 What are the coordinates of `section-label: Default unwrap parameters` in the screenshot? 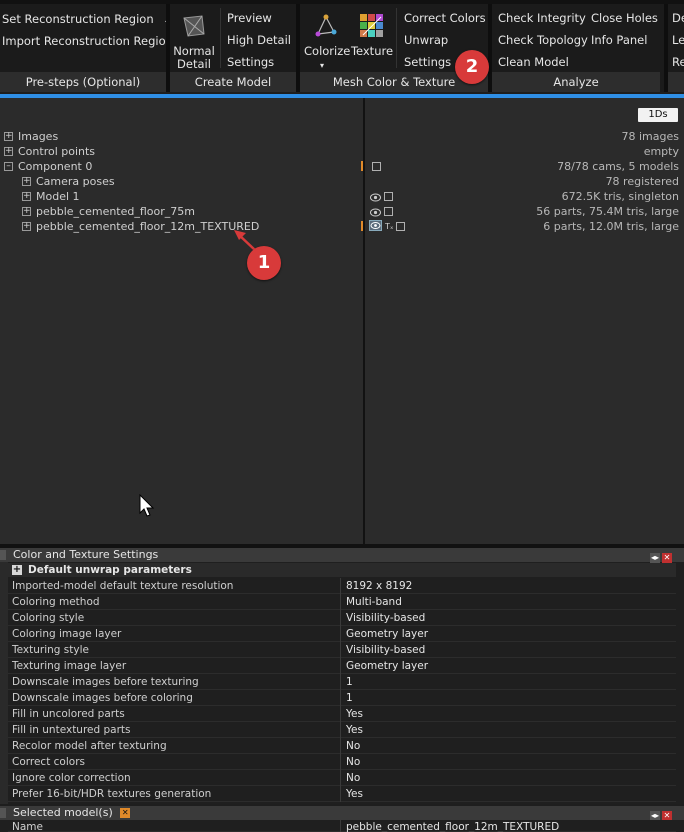 It's located at (110, 570).